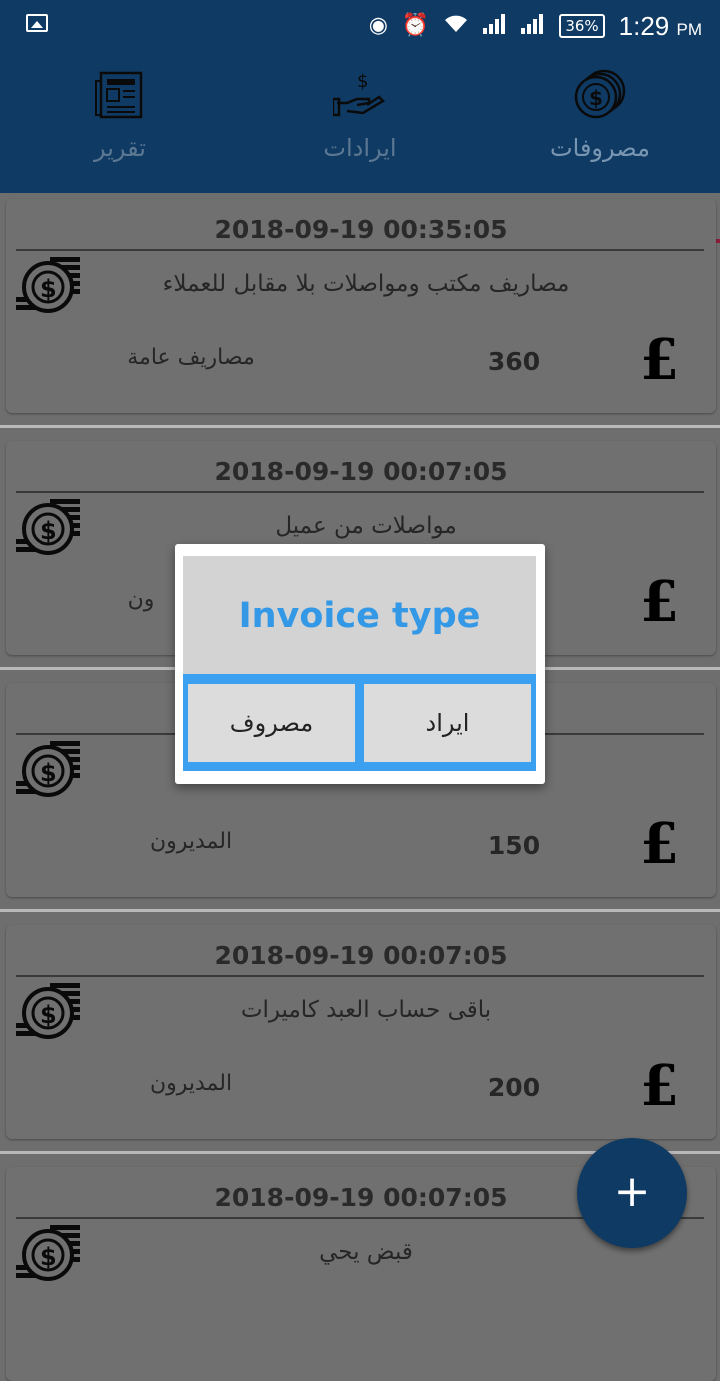  Describe the element at coordinates (582, 26) in the screenshot. I see `battery-indicator: 36%` at that location.